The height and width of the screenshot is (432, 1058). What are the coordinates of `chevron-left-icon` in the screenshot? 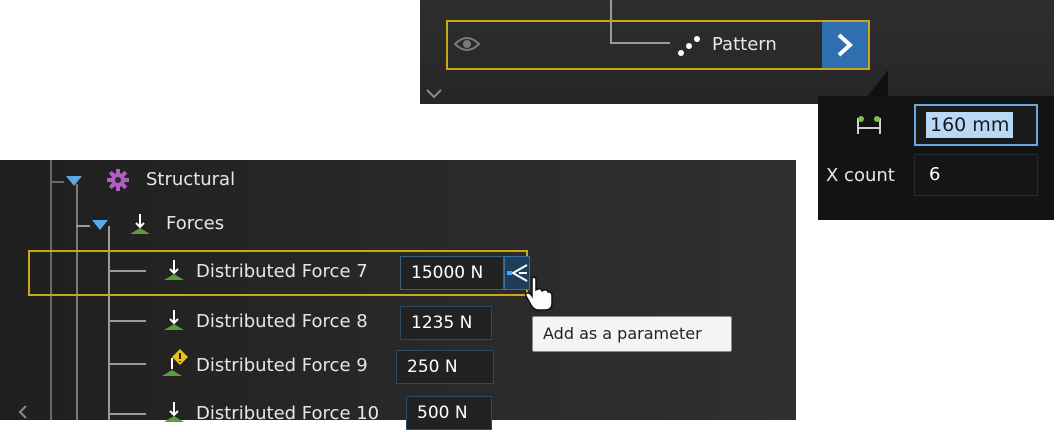 It's located at (23, 413).